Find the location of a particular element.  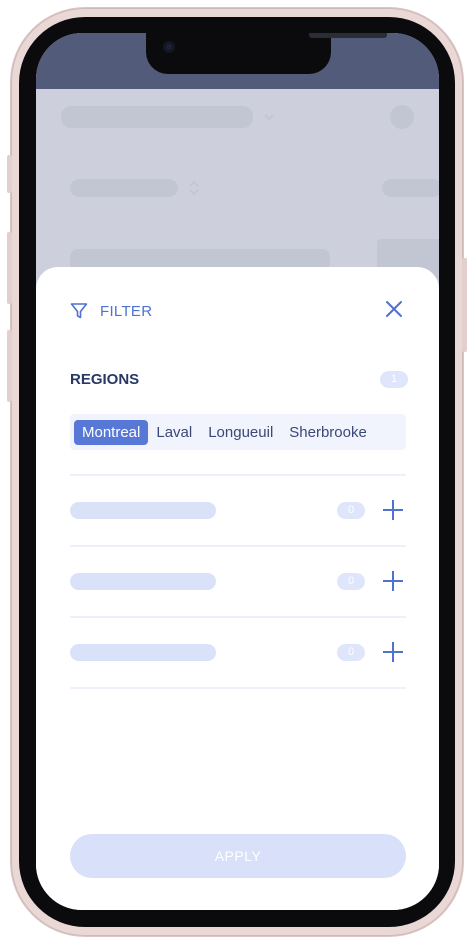

bg-sort-placeholder is located at coordinates (124, 188).